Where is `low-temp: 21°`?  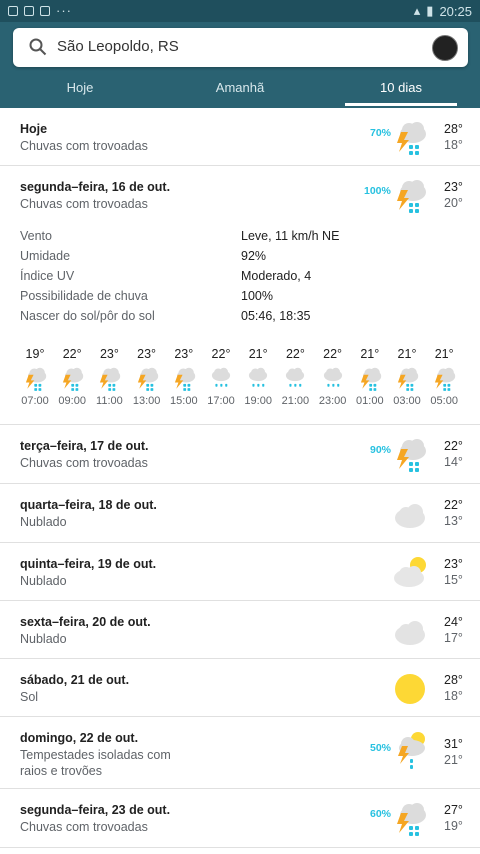
low-temp: 21° is located at coordinates (453, 760).